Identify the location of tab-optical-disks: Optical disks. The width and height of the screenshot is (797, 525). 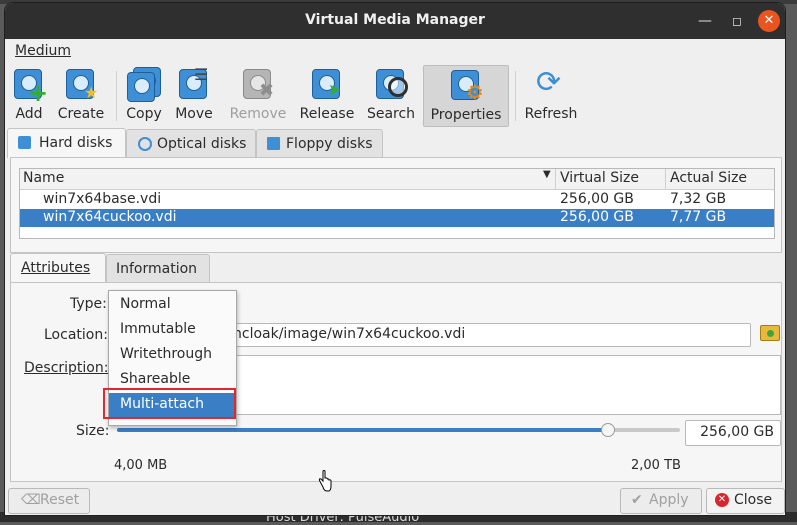
(191, 143).